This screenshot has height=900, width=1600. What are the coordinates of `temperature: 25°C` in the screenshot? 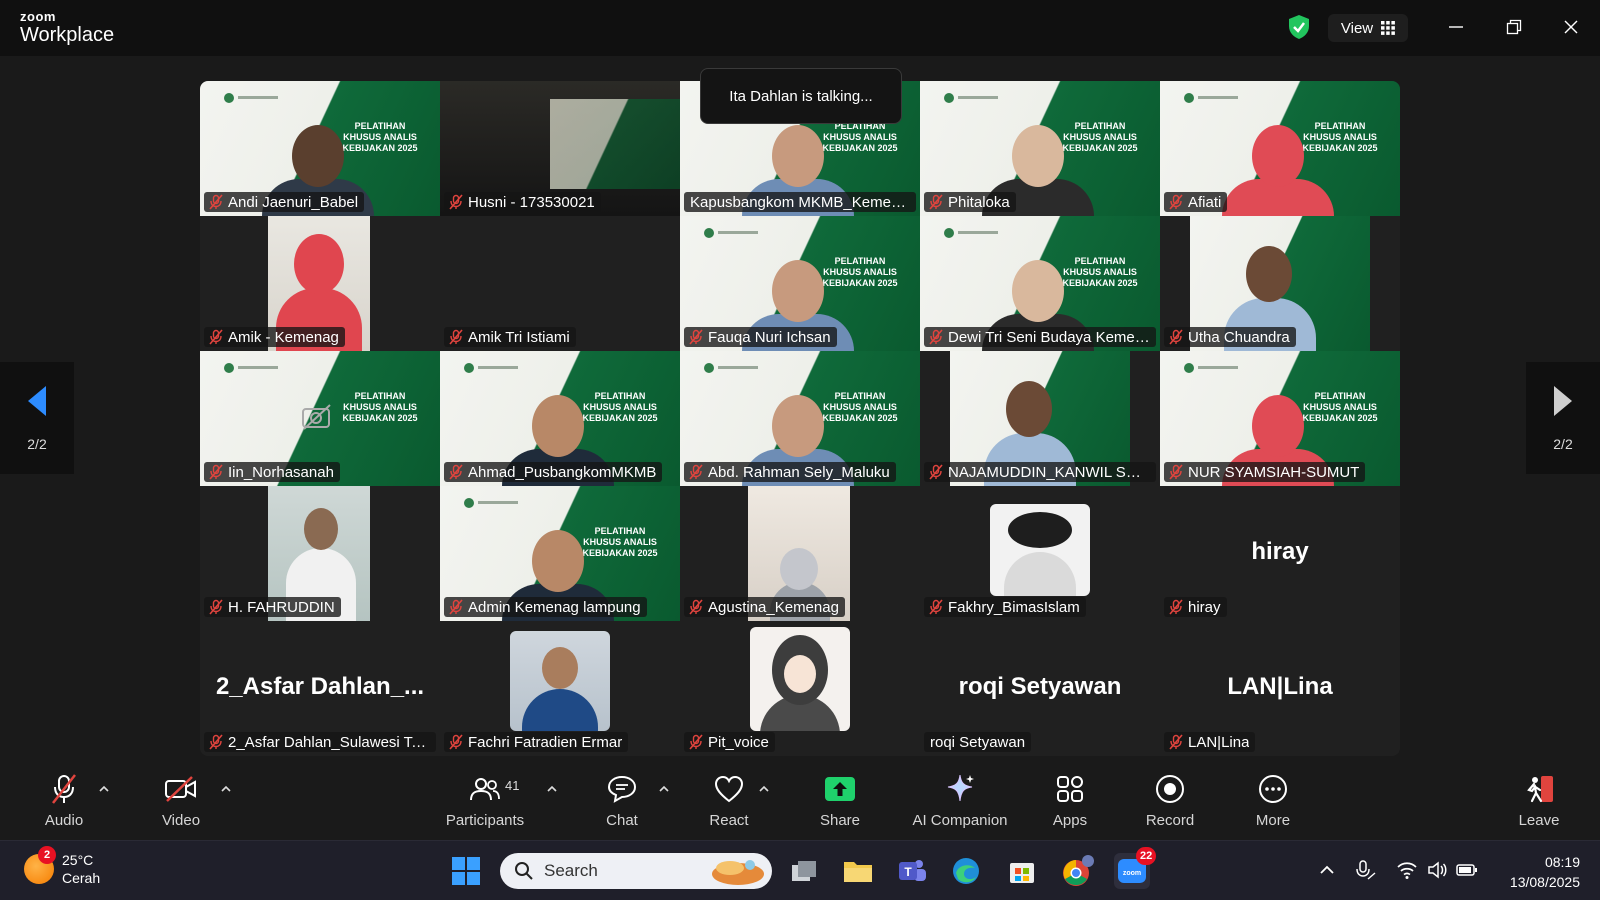 It's located at (78, 860).